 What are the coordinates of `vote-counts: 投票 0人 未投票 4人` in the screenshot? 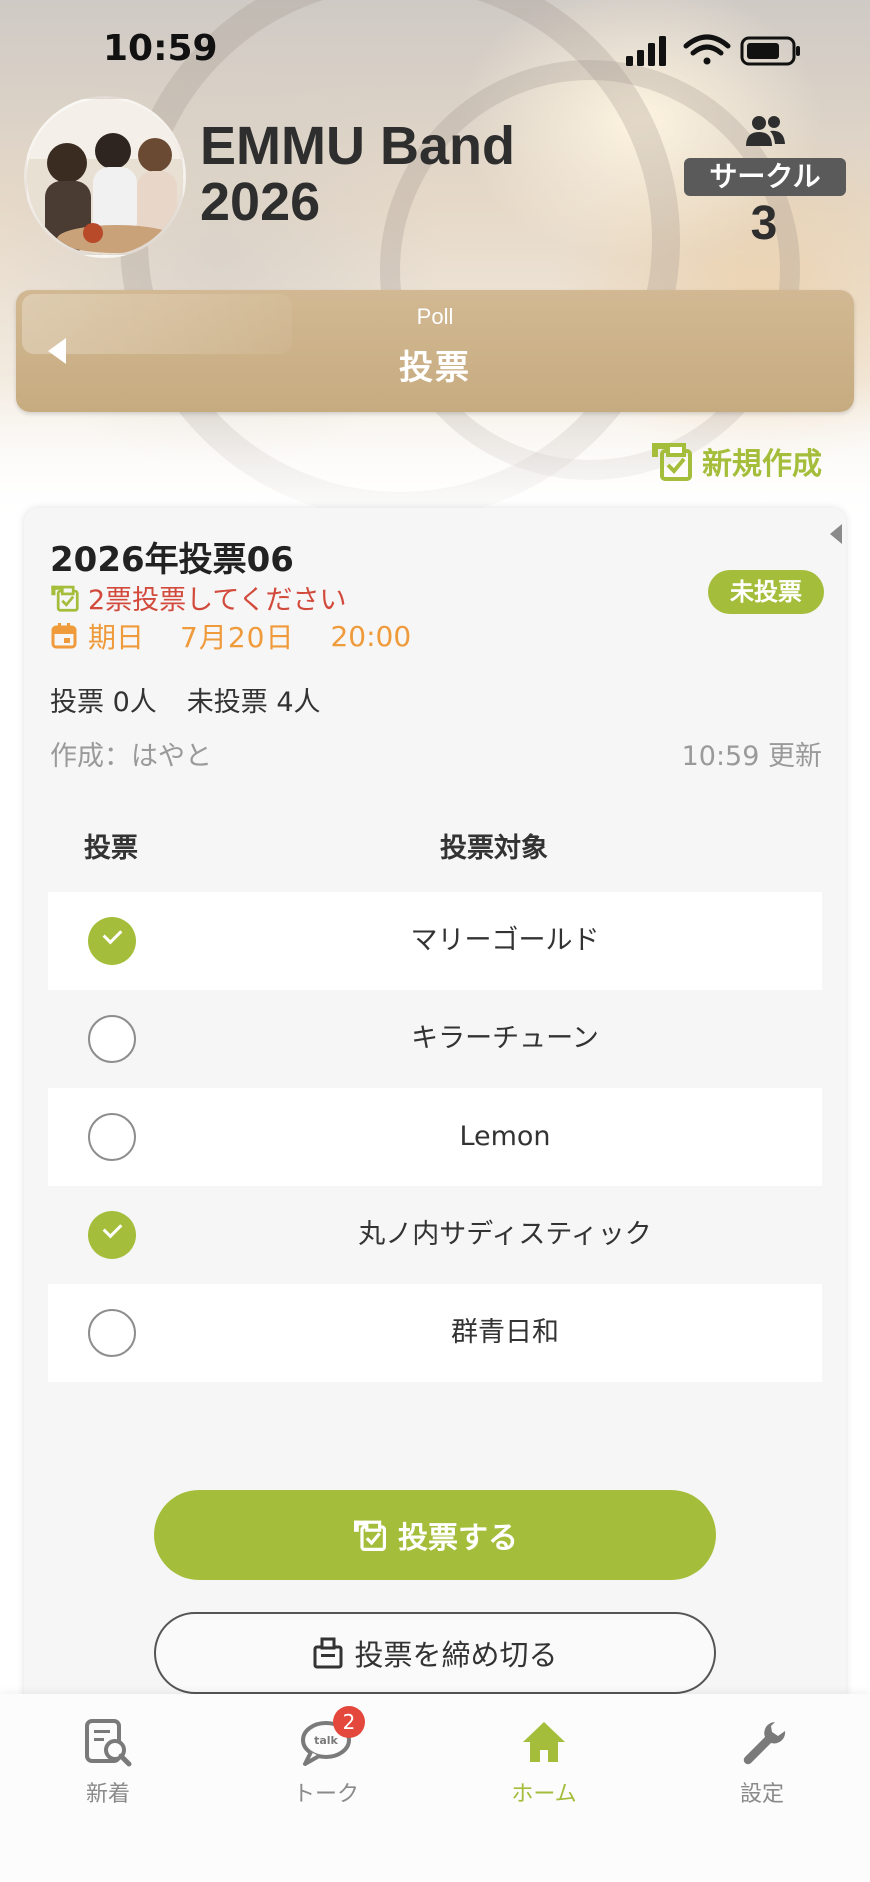 It's located at (185, 699).